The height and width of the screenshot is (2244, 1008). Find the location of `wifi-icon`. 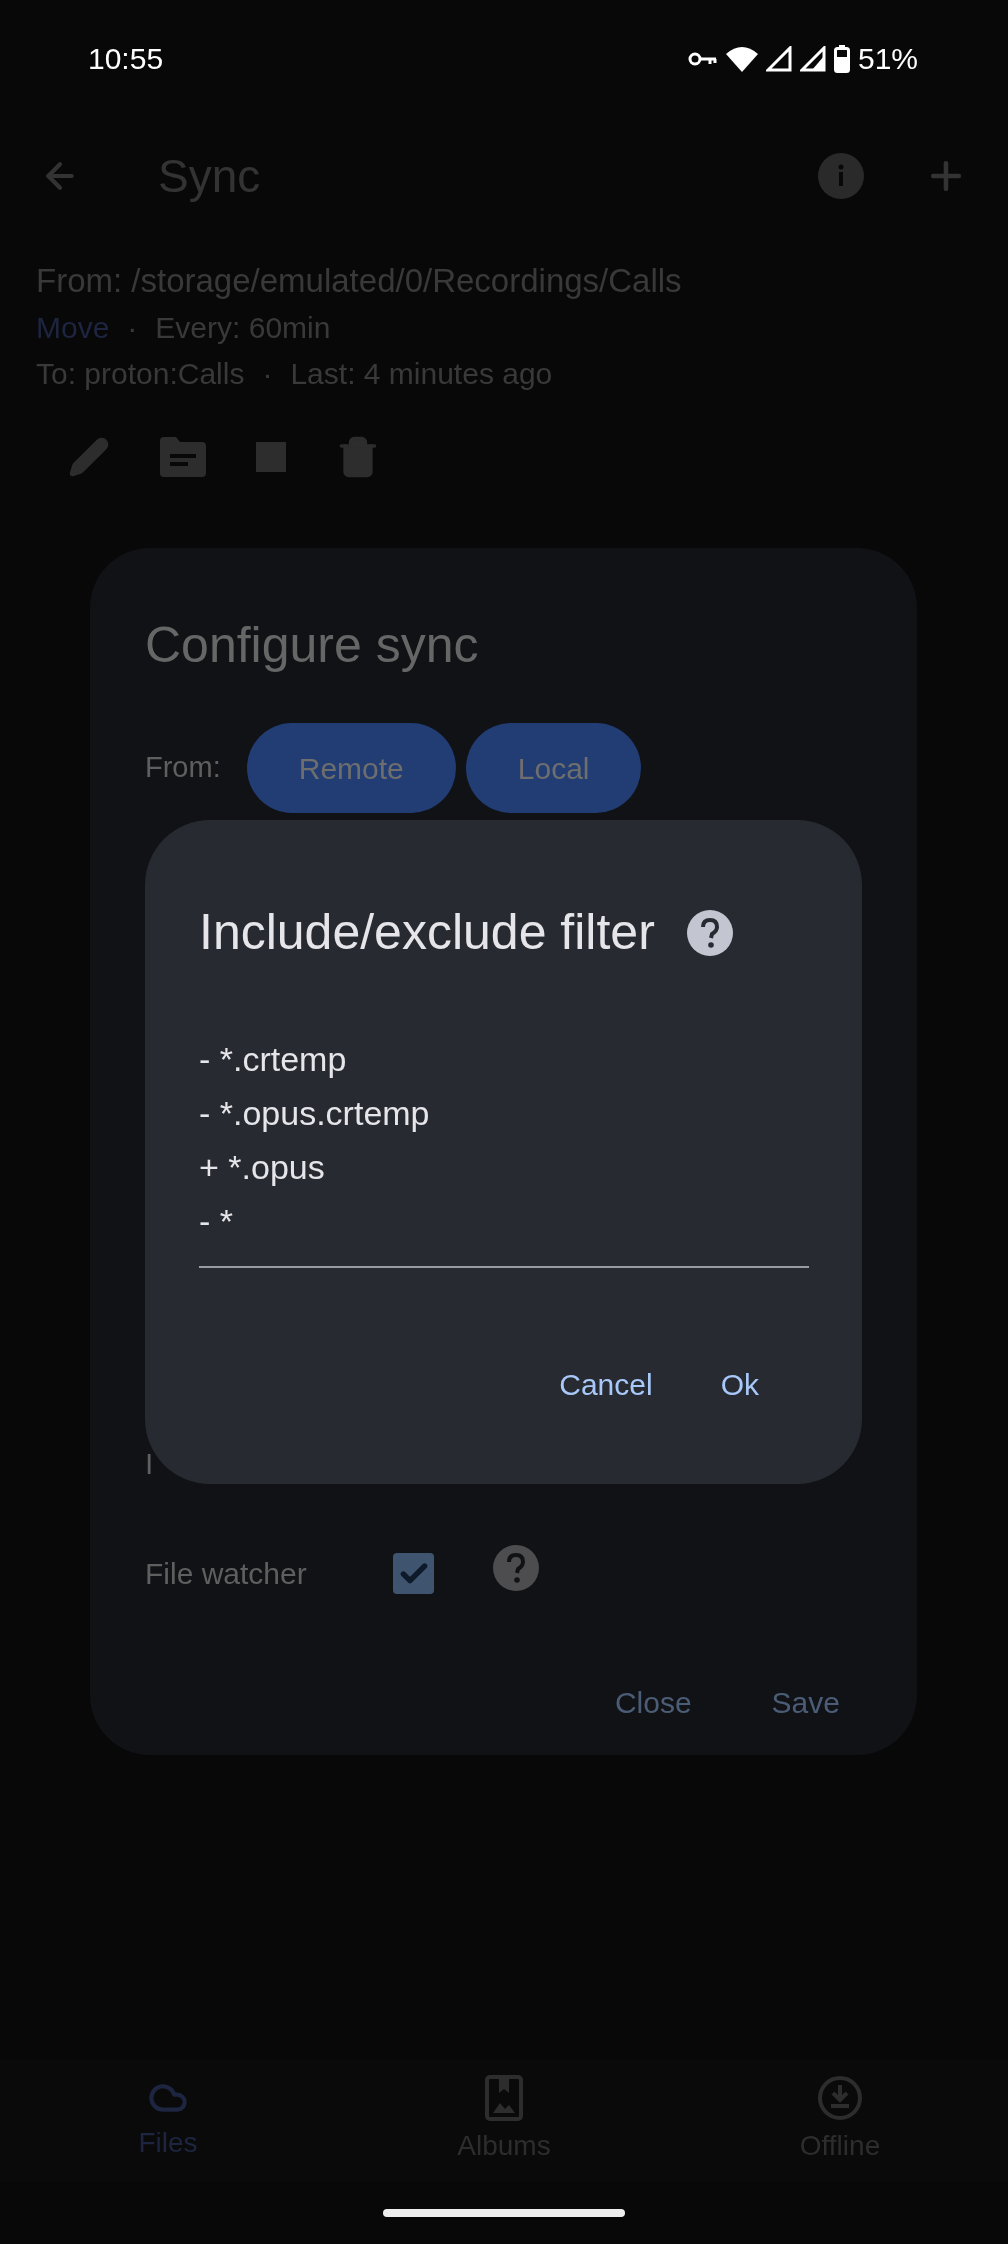

wifi-icon is located at coordinates (741, 58).